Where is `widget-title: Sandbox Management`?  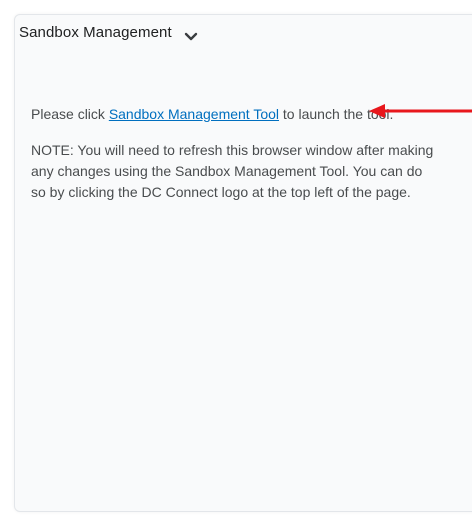 widget-title: Sandbox Management is located at coordinates (95, 32).